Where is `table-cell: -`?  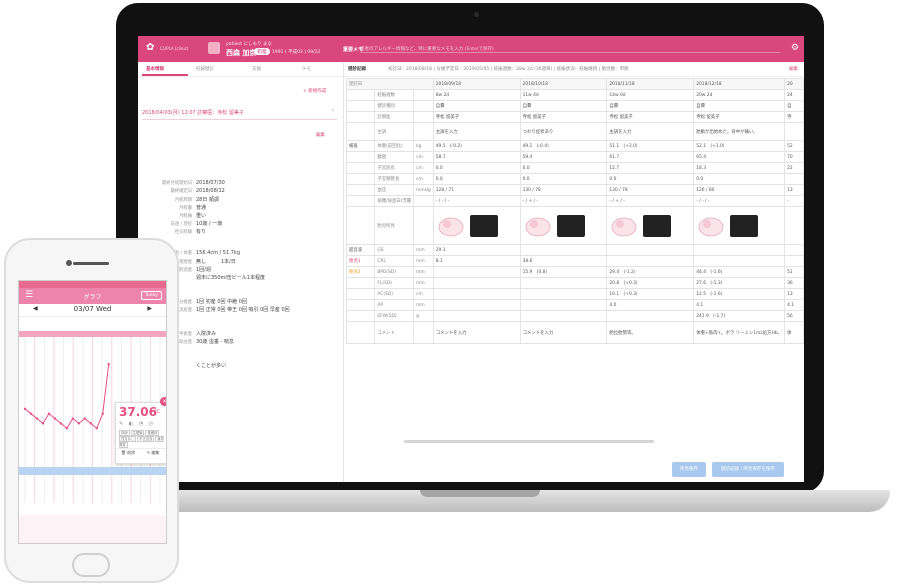 table-cell: - is located at coordinates (794, 201).